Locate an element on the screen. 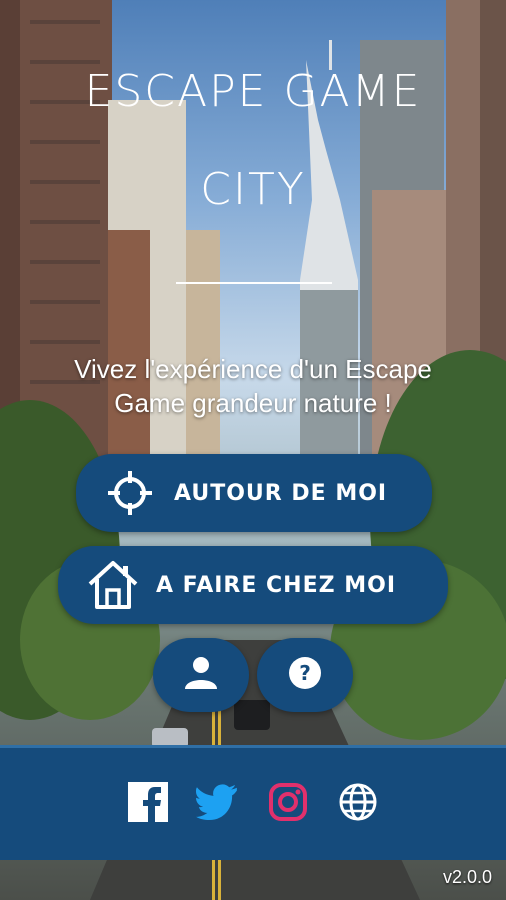  question-icon: ? is located at coordinates (305, 675).